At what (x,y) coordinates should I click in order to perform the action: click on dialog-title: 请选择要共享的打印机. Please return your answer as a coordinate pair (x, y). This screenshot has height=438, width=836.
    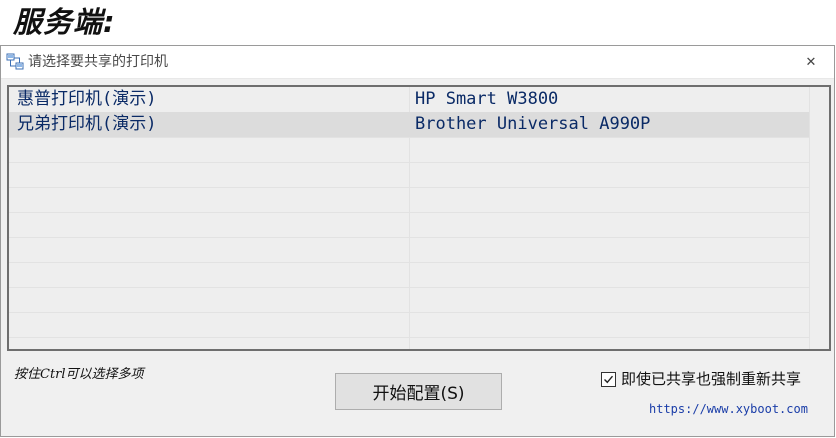
    Looking at the image, I should click on (98, 62).